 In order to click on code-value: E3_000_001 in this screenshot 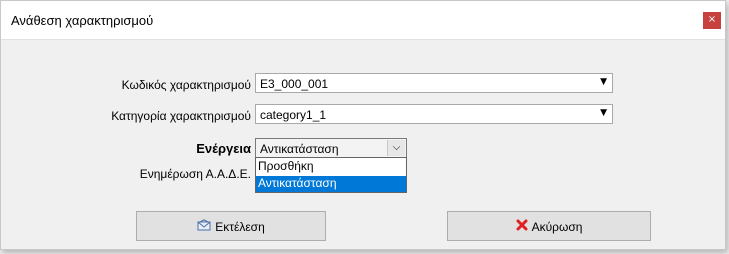, I will do `click(294, 84)`.